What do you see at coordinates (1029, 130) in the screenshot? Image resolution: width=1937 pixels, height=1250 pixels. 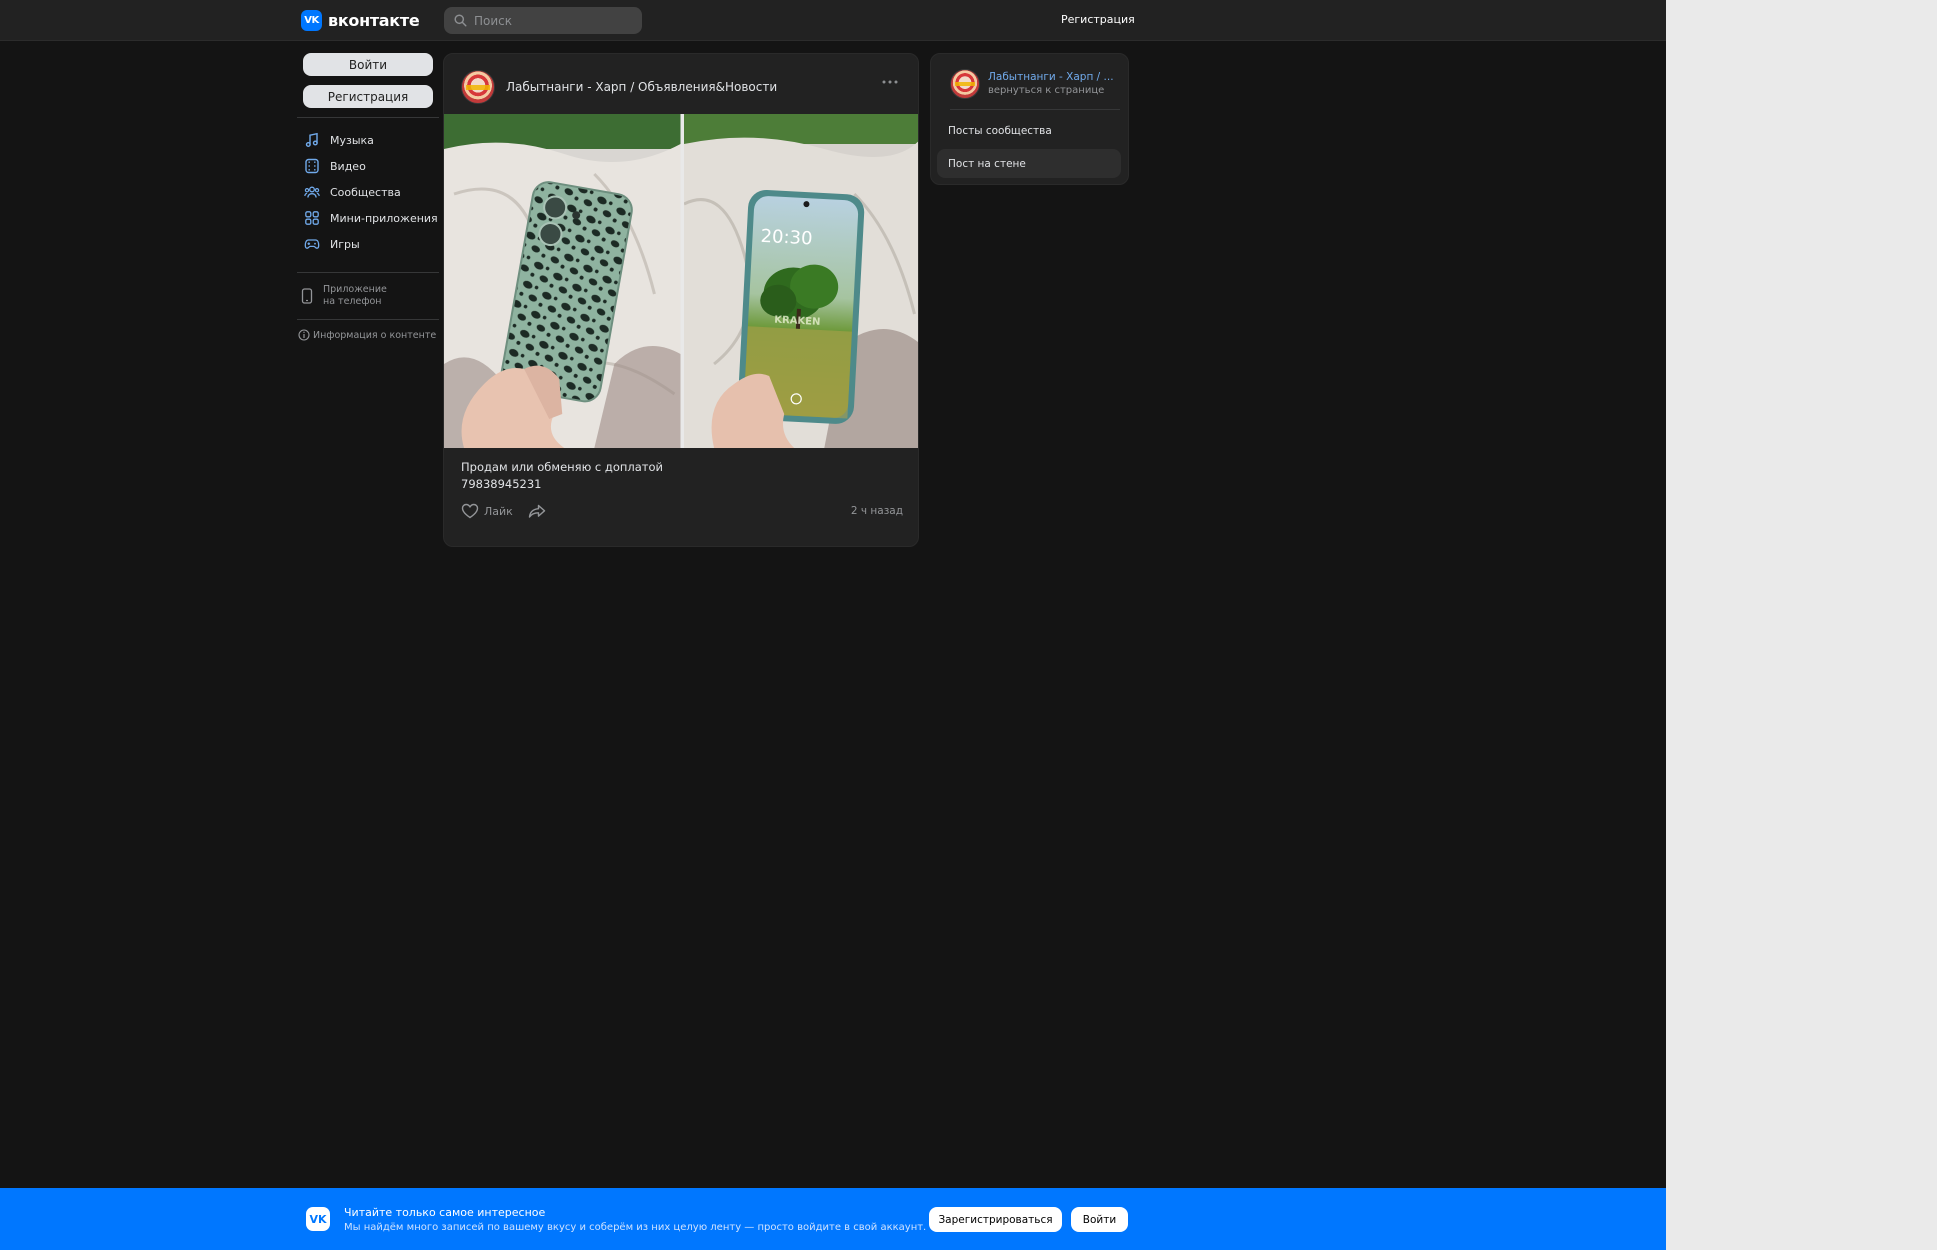 I see `widget-item-community-posts: Посты сообщества` at bounding box center [1029, 130].